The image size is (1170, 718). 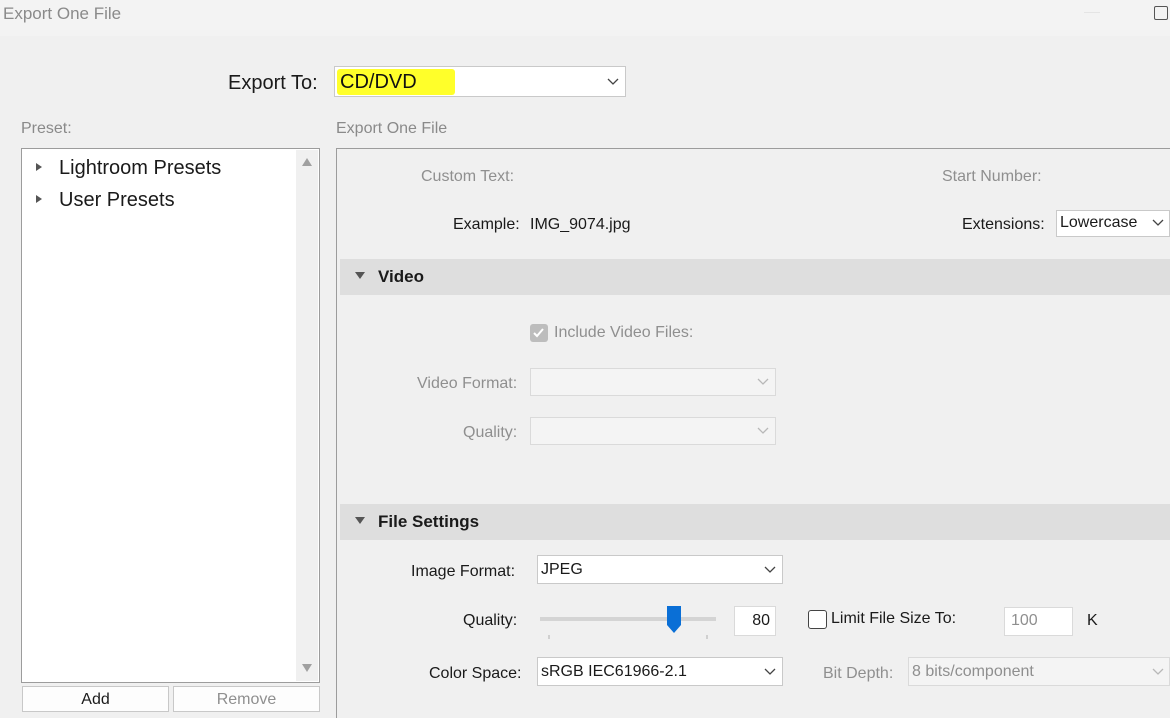 I want to click on quality-label: Quality:, so click(x=490, y=620).